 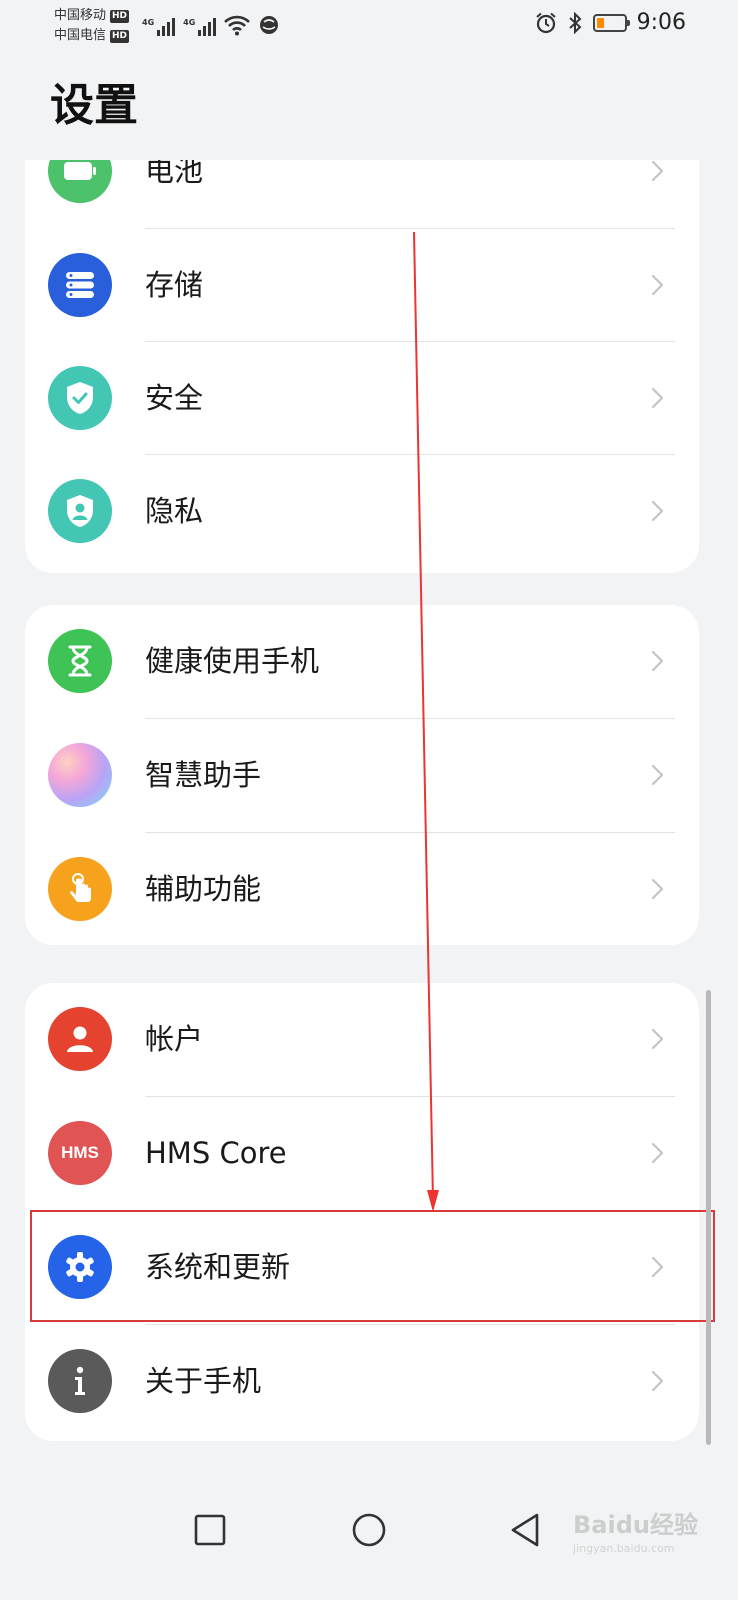 I want to click on settings-item-smart-assistant: 智慧助手, so click(x=362, y=775).